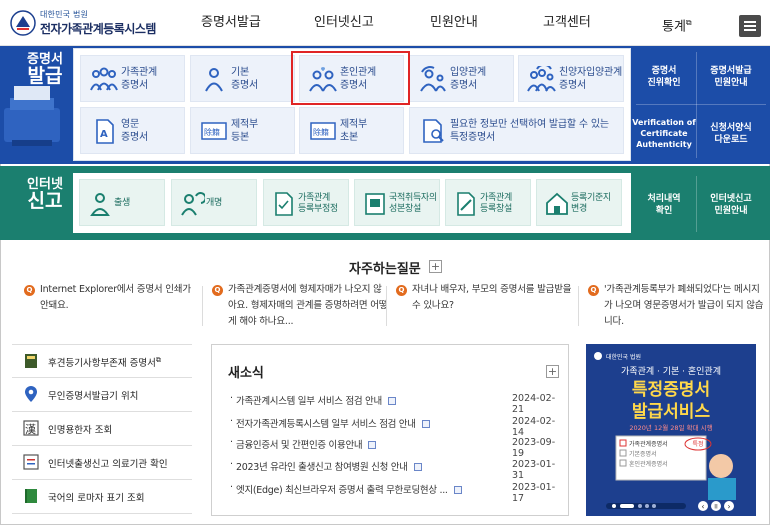  What do you see at coordinates (454, 23) in the screenshot?
I see `nav-civil-guide: 민원안내` at bounding box center [454, 23].